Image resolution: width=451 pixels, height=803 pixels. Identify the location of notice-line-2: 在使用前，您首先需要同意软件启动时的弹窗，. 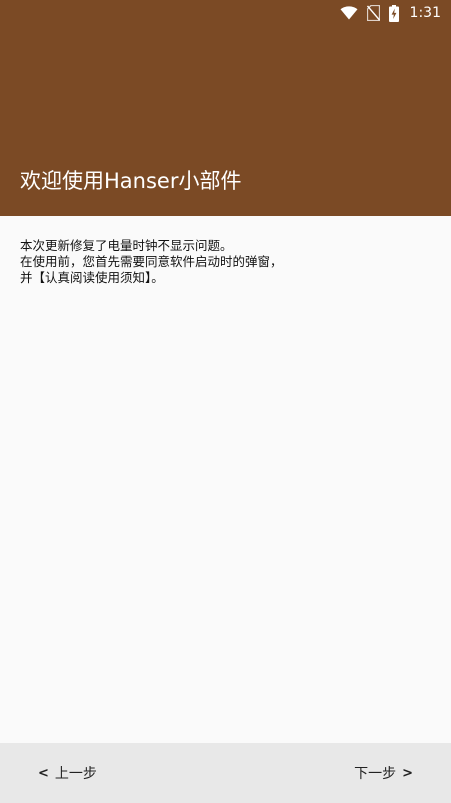
(151, 261).